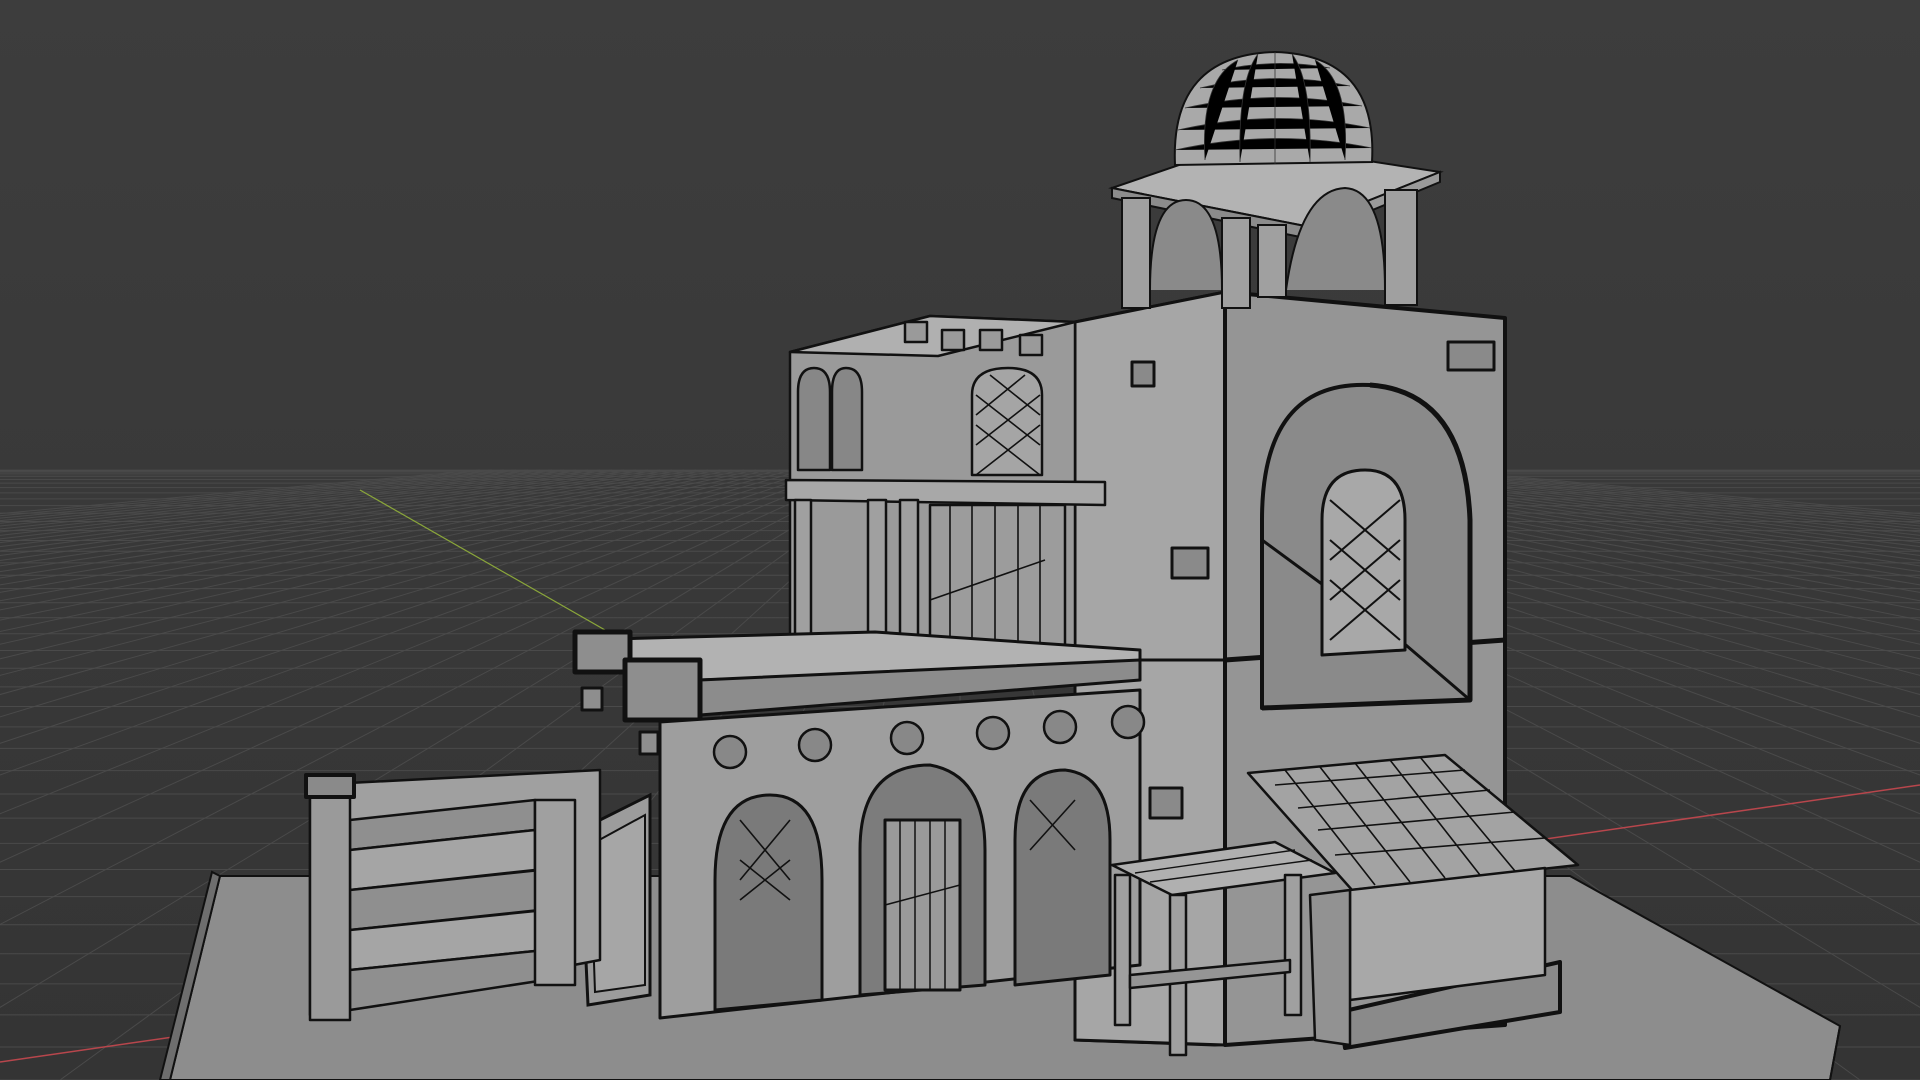 The width and height of the screenshot is (1920, 1080). What do you see at coordinates (453, 895) in the screenshot?
I see `left-staircase` at bounding box center [453, 895].